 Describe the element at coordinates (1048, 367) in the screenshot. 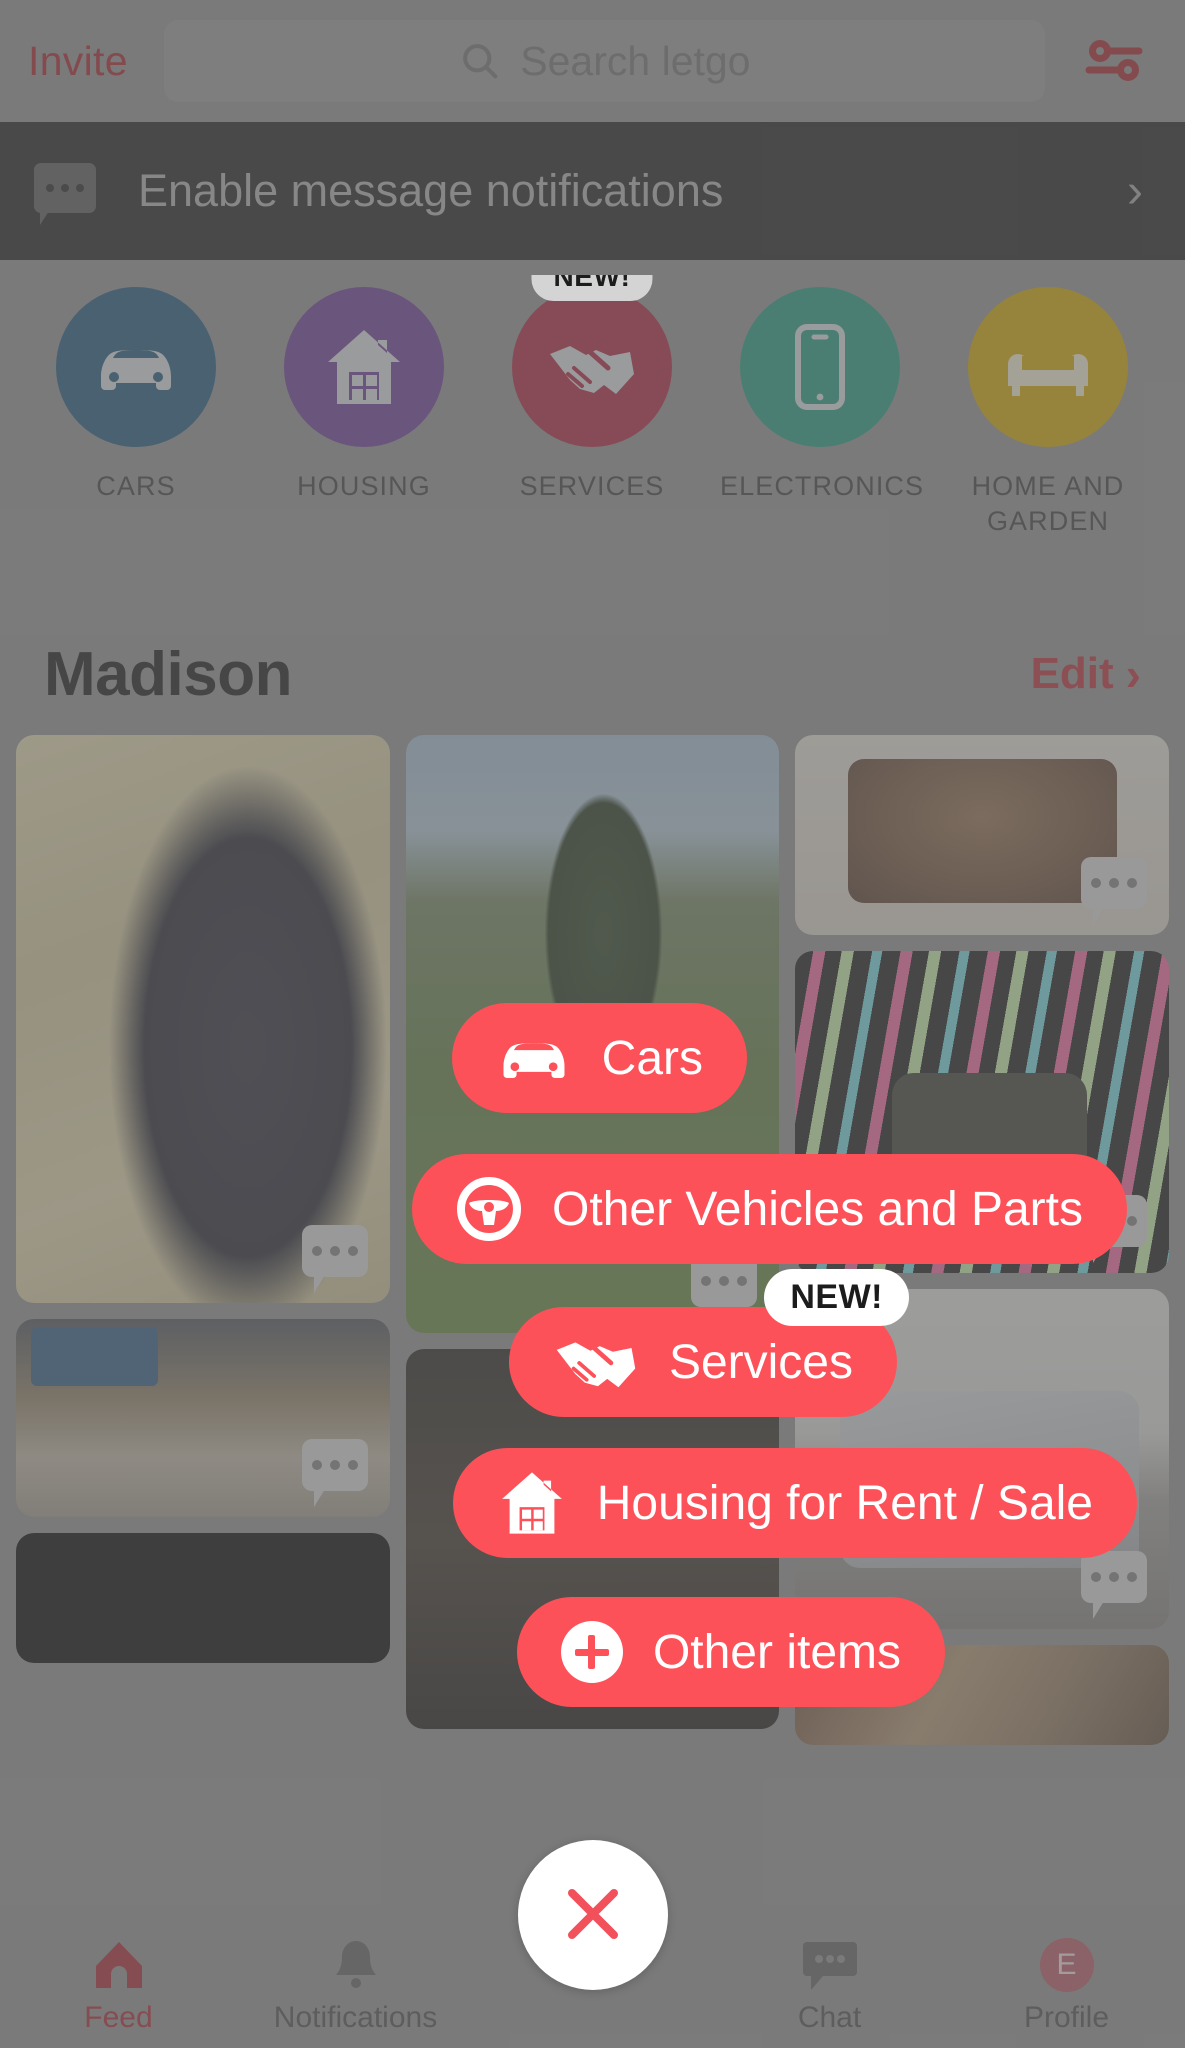

I see `sofa-icon` at that location.